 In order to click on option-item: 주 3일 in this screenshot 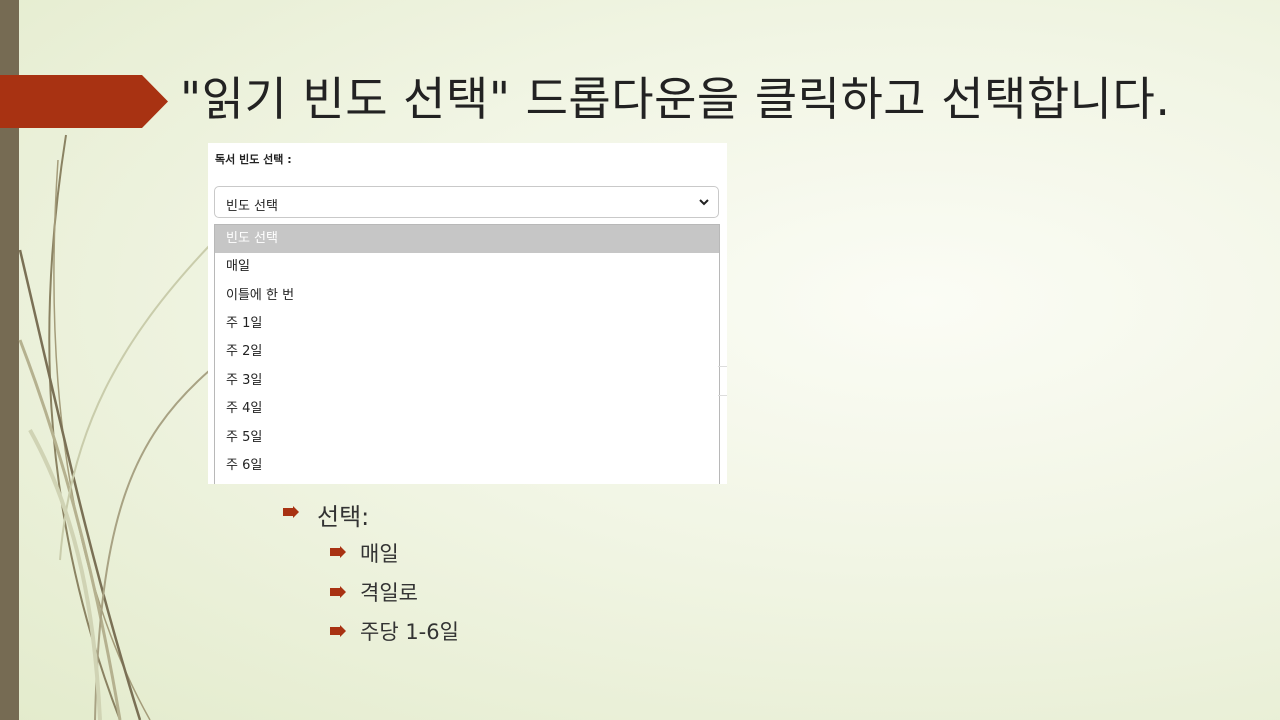, I will do `click(467, 381)`.